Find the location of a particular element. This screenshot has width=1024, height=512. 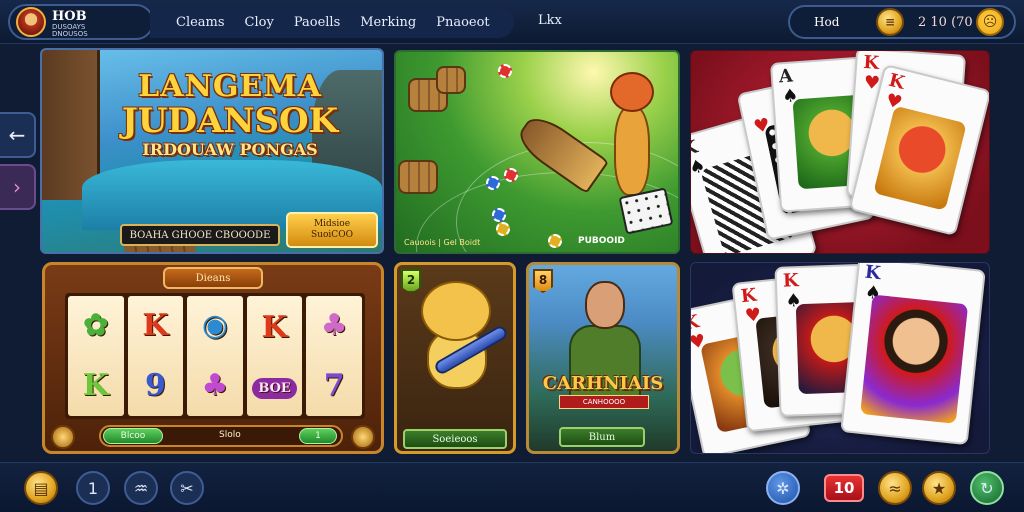

brand-text: HOB DUSOAYS DNOUSOS is located at coordinates (70, 22).